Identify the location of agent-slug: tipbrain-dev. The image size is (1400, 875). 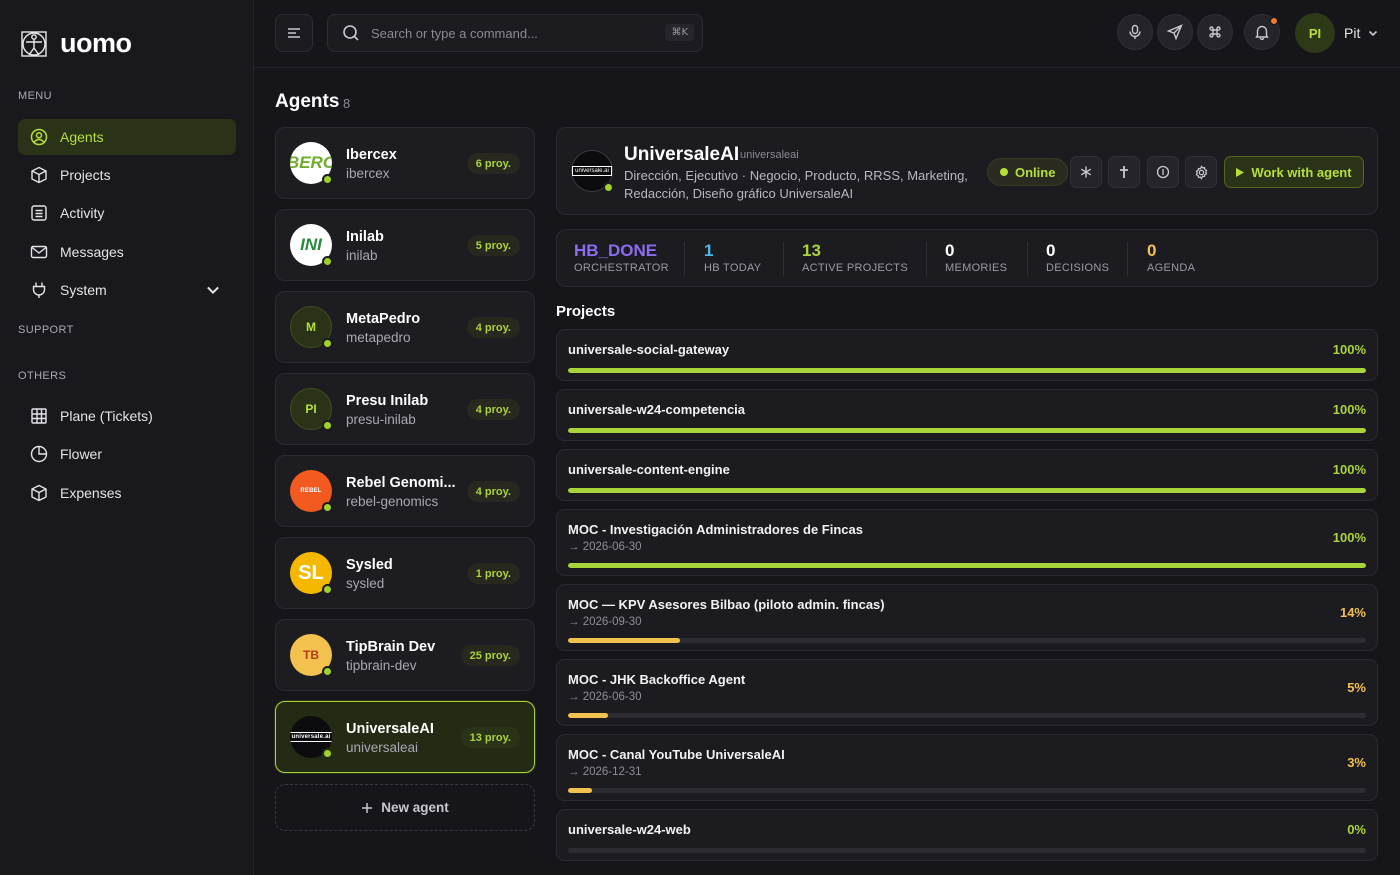
(381, 665).